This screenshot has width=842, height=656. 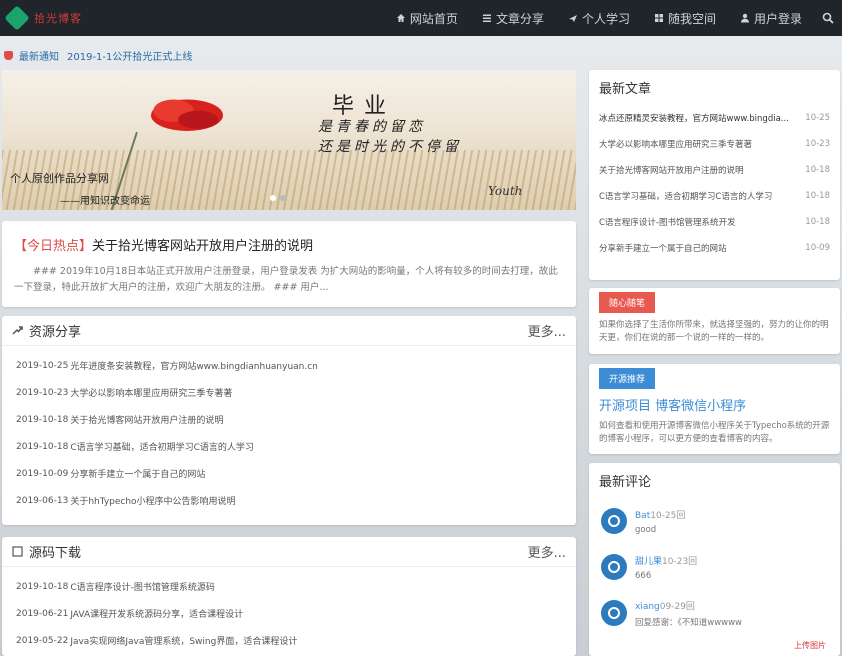 What do you see at coordinates (647, 606) in the screenshot?
I see `comment-author: xiang` at bounding box center [647, 606].